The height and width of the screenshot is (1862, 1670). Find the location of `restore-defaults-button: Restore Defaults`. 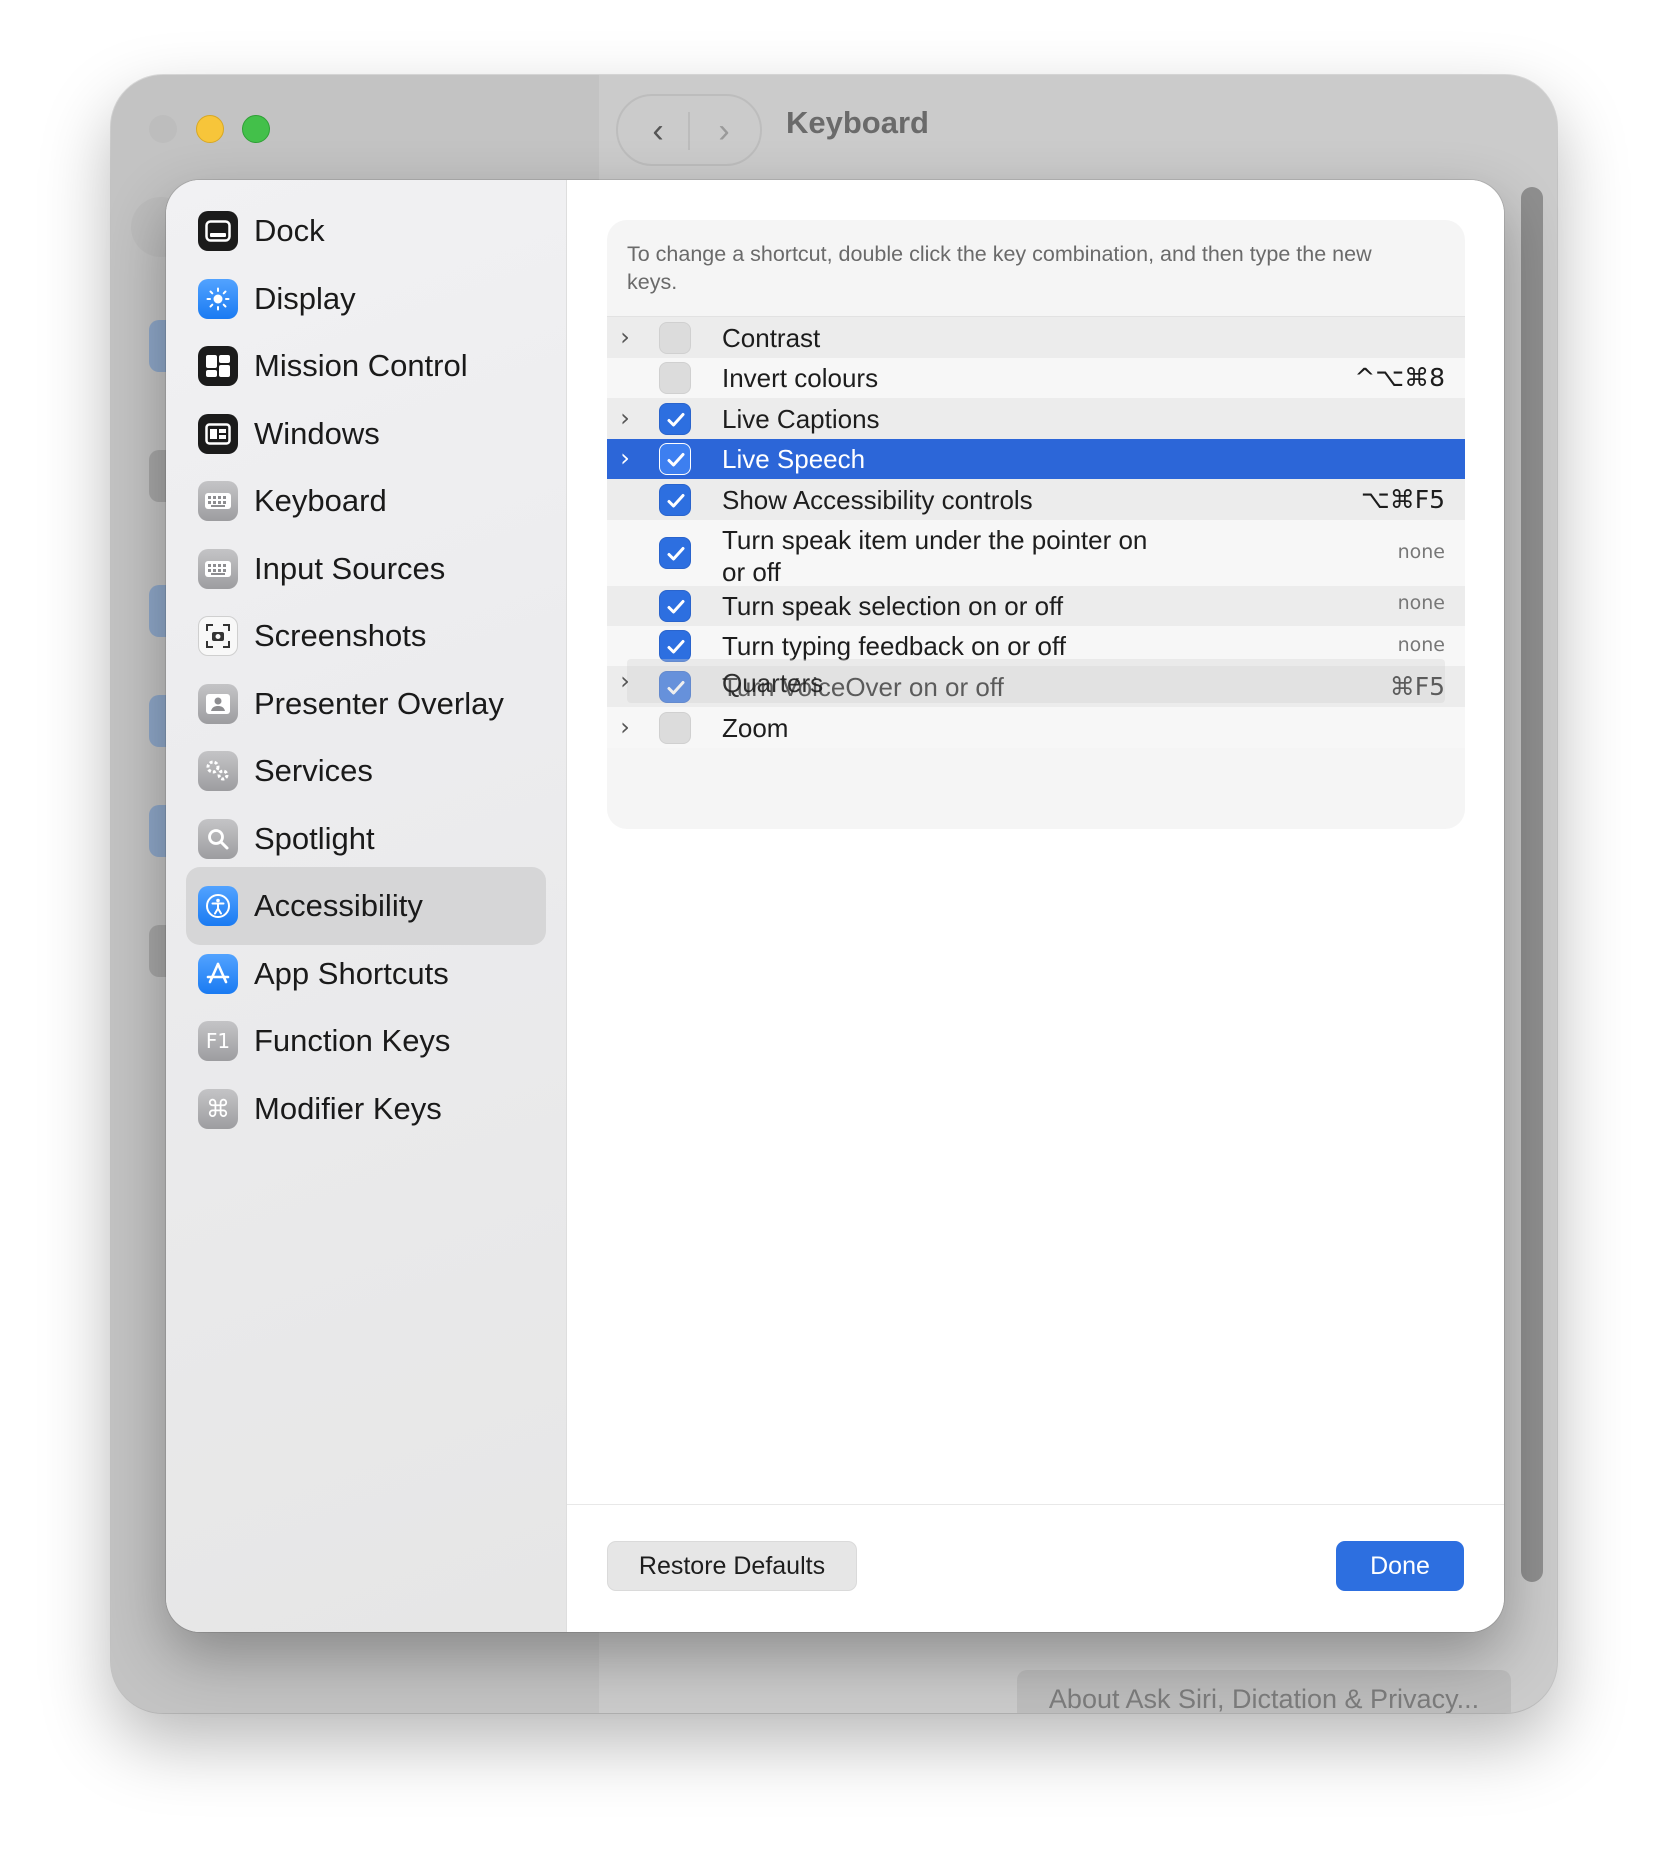

restore-defaults-button: Restore Defaults is located at coordinates (732, 1566).